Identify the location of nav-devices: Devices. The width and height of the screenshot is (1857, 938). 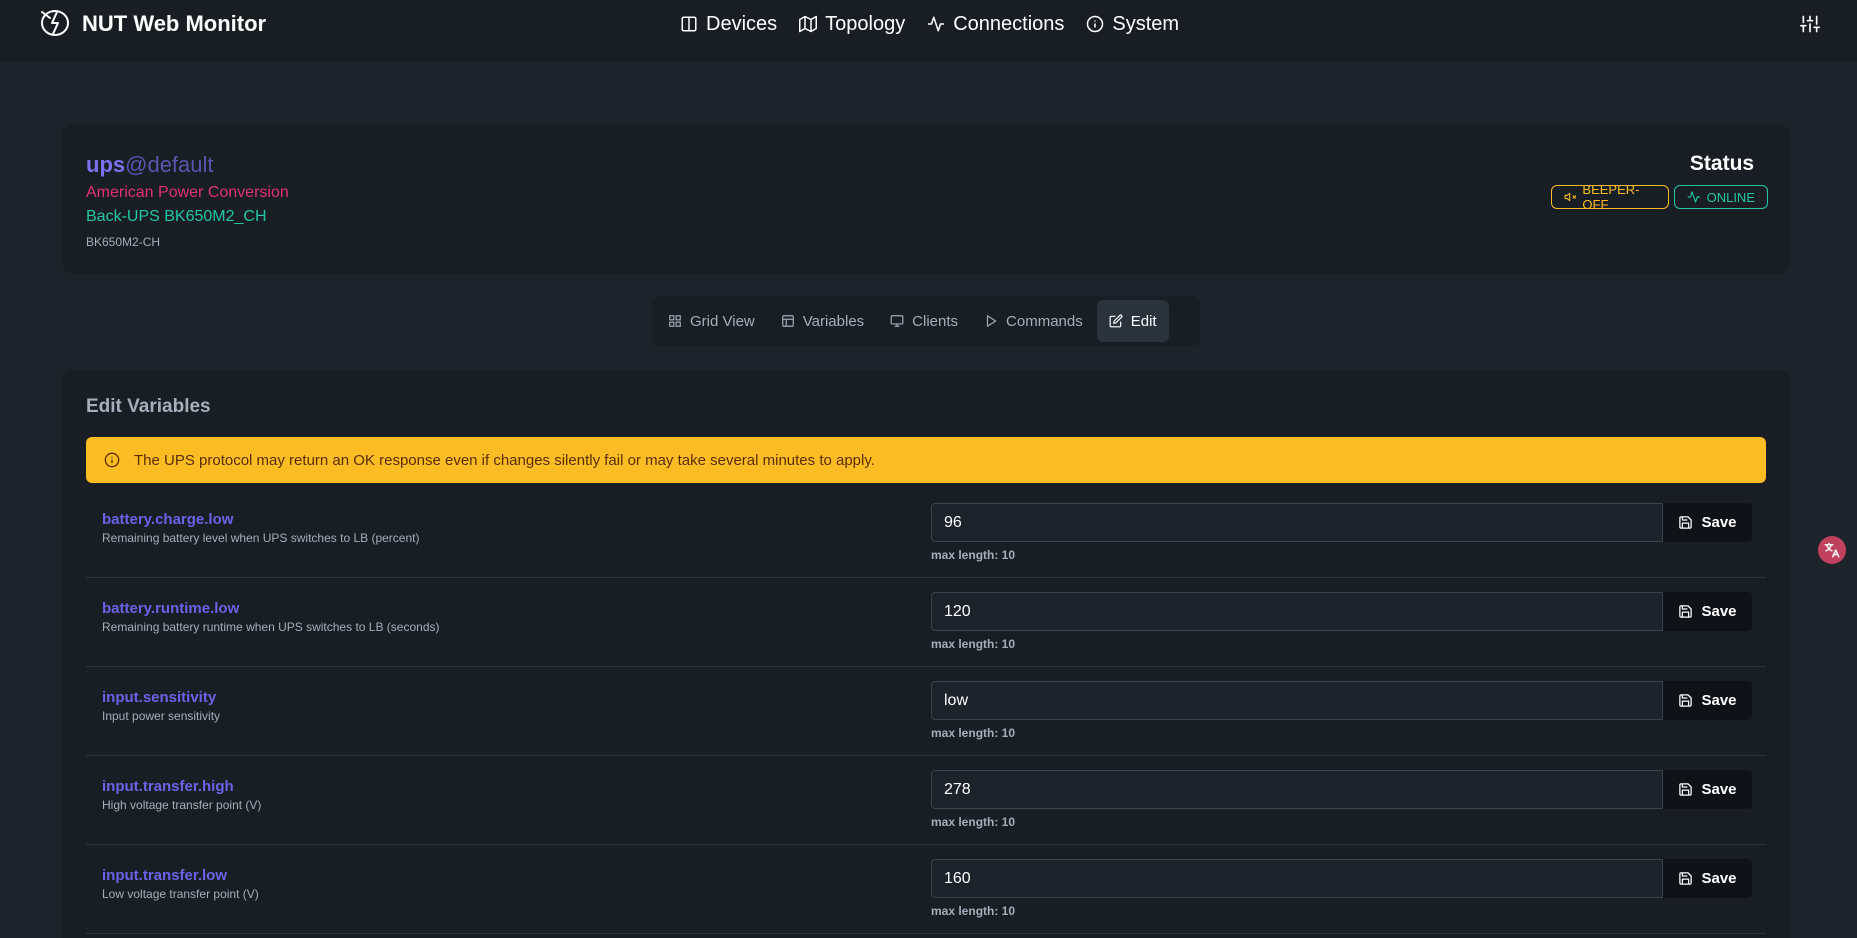
(728, 24).